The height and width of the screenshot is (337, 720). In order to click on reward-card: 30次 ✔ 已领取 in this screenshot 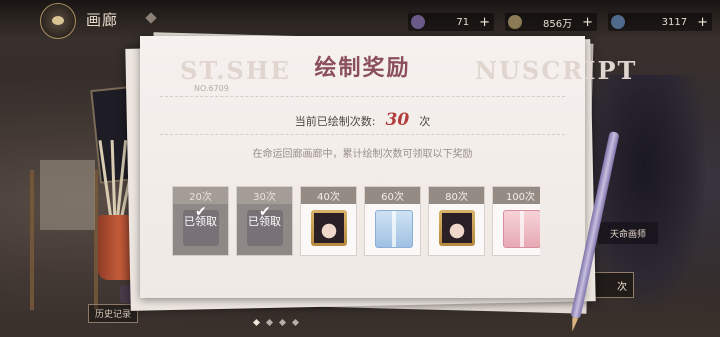, I will do `click(264, 221)`.